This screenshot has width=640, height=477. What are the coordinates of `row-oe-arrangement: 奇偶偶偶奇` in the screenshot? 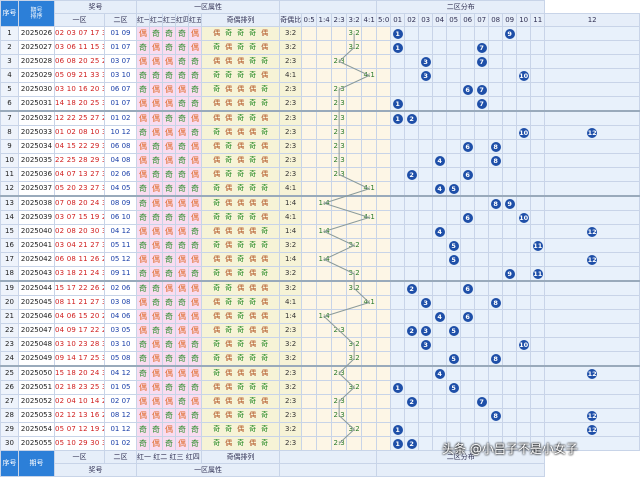 It's located at (240, 89).